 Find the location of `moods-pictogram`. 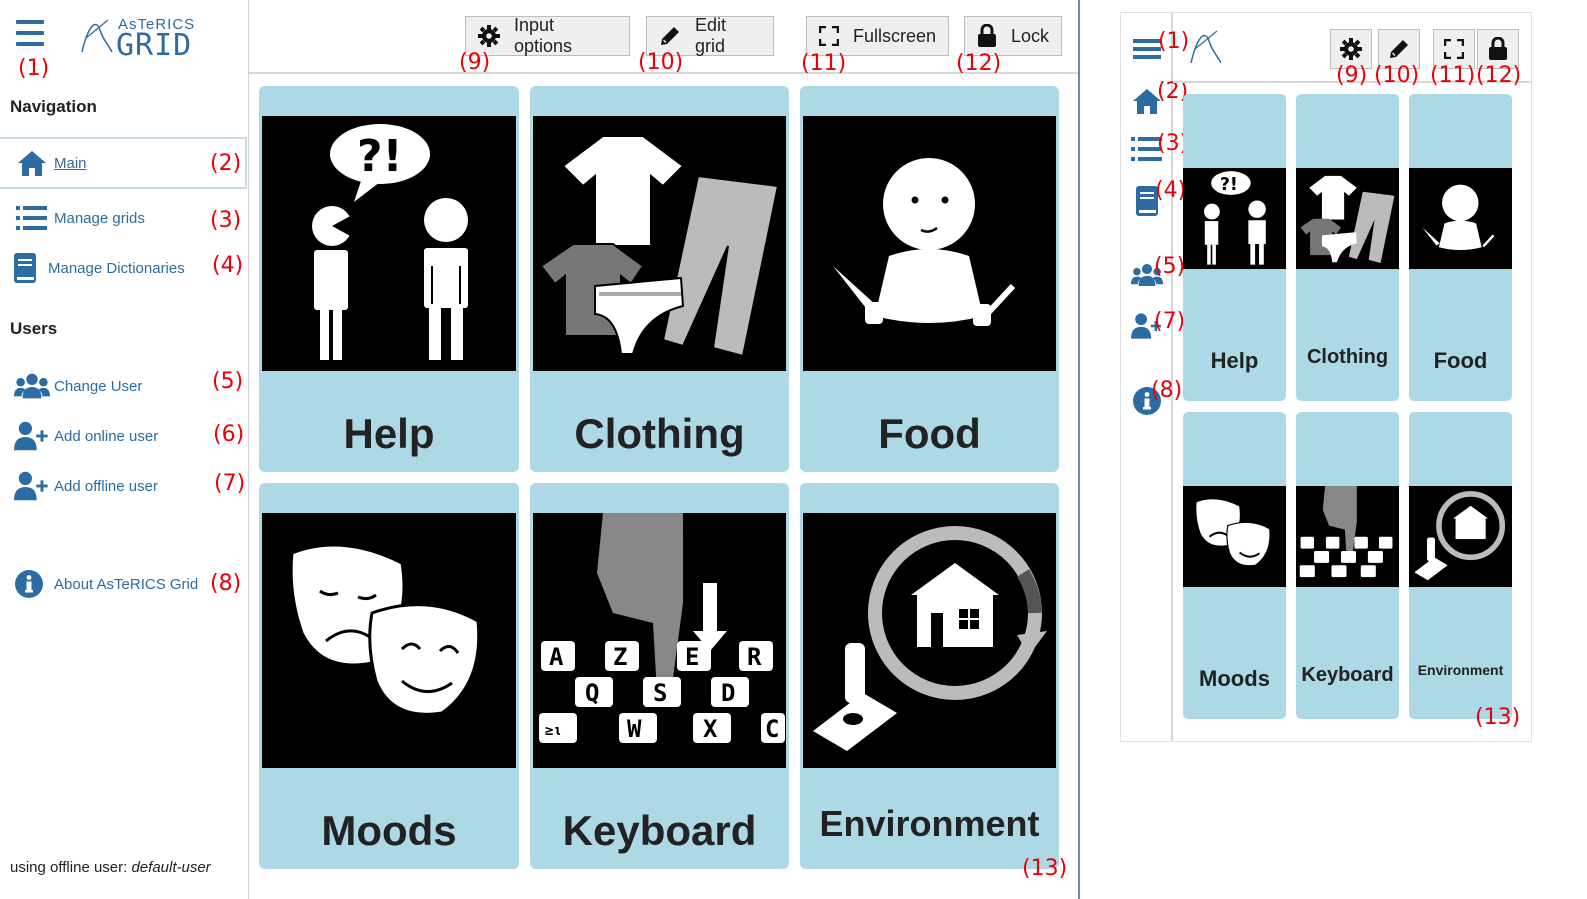

moods-pictogram is located at coordinates (1234, 536).